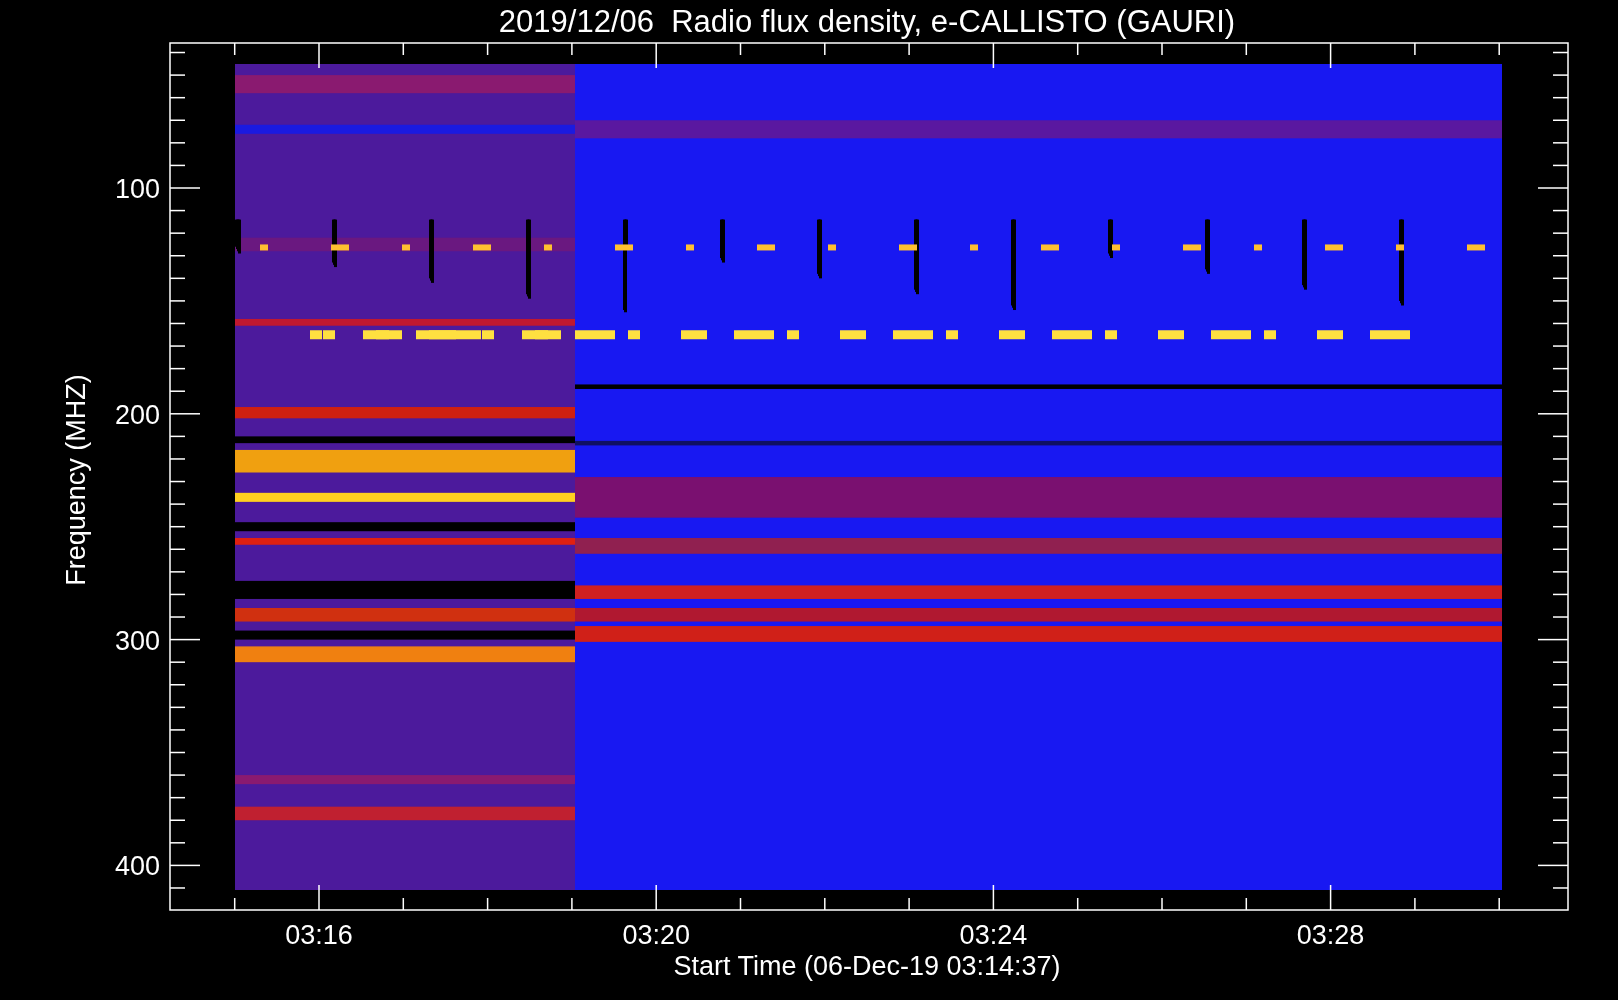 Image resolution: width=1618 pixels, height=1000 pixels. I want to click on chart-title: 2019/12/06 Radio flux density, e-CALLISTO (GAURI), so click(867, 21).